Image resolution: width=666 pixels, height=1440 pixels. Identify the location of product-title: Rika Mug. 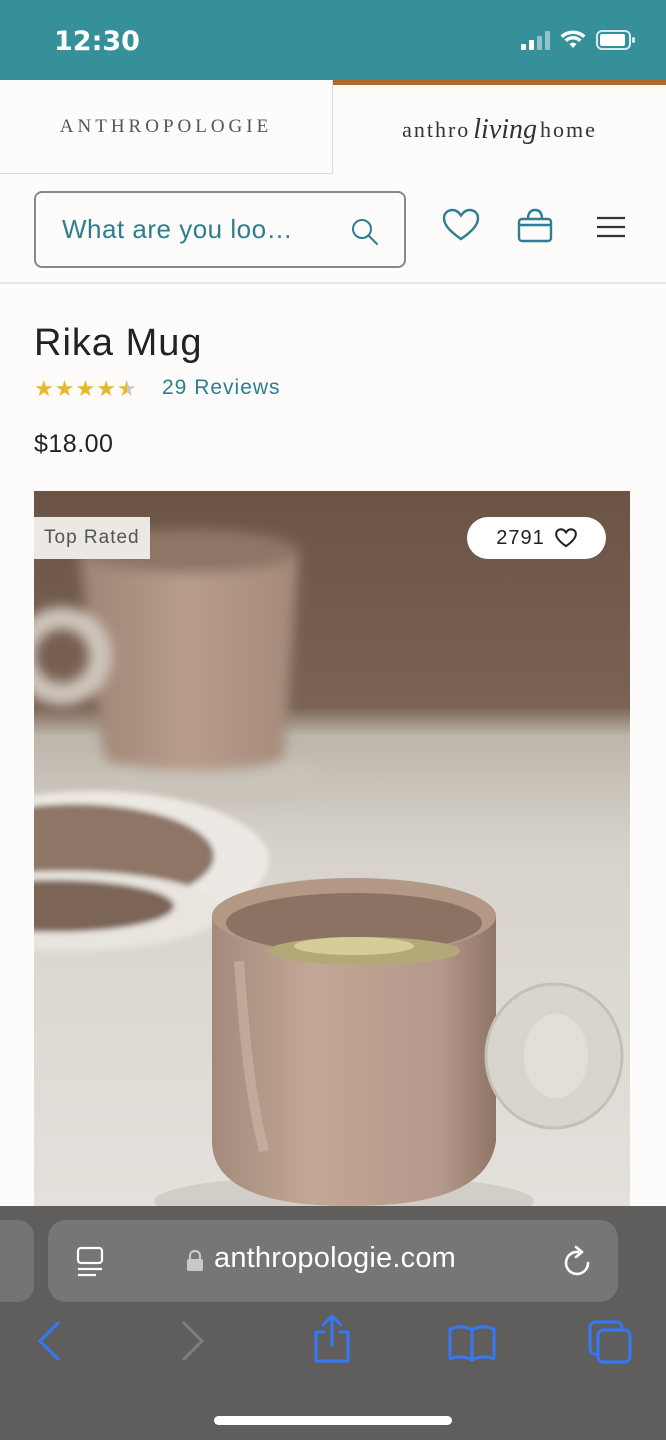
(118, 343).